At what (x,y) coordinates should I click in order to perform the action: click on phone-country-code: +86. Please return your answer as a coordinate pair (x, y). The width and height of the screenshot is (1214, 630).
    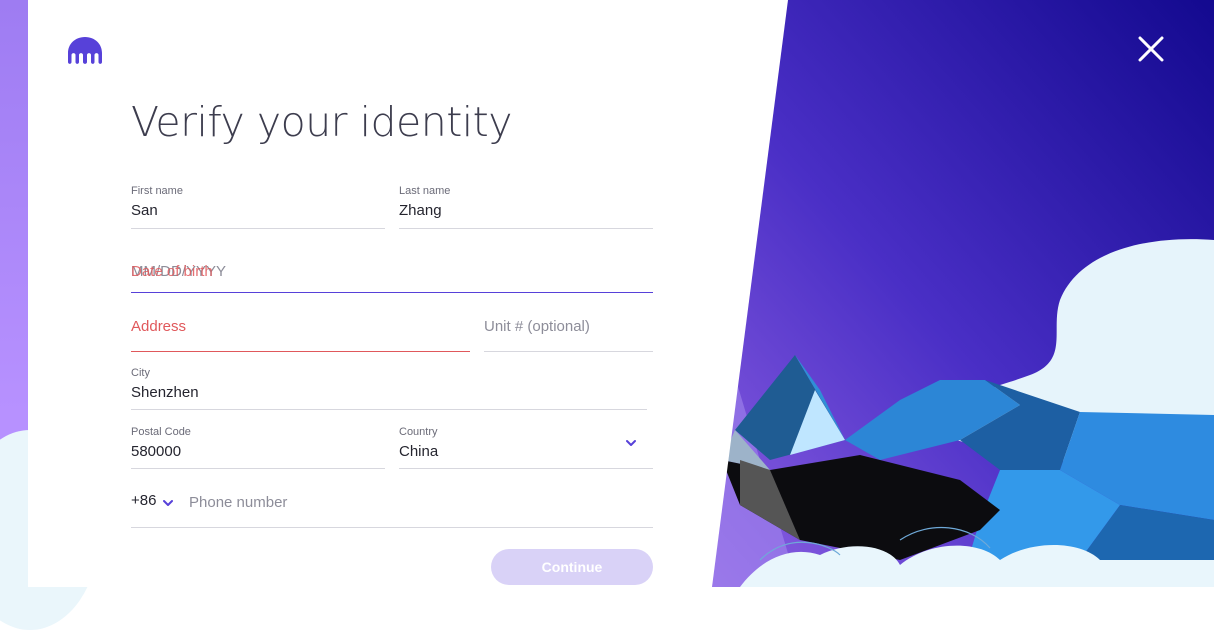
    Looking at the image, I should click on (143, 500).